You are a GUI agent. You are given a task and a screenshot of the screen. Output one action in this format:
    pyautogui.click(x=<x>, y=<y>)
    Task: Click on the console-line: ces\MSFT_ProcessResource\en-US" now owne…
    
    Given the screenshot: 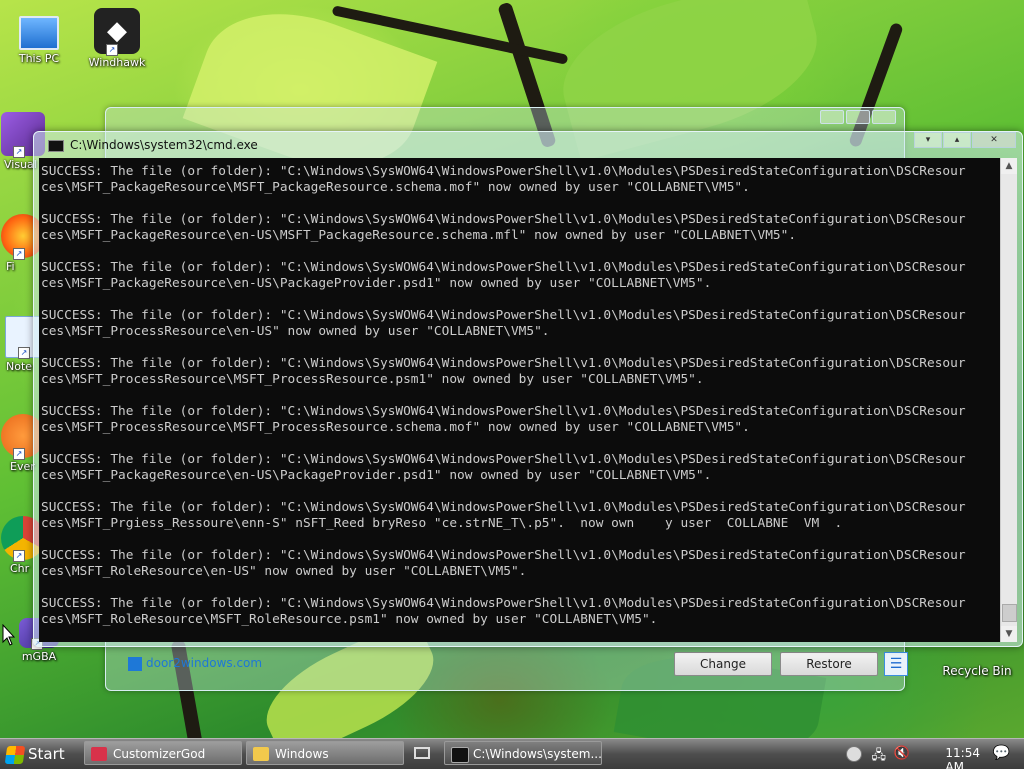 What is the action you would take?
    pyautogui.click(x=295, y=331)
    